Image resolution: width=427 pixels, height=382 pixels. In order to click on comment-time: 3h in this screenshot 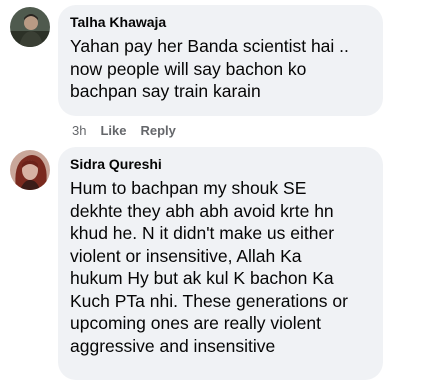, I will do `click(79, 131)`.